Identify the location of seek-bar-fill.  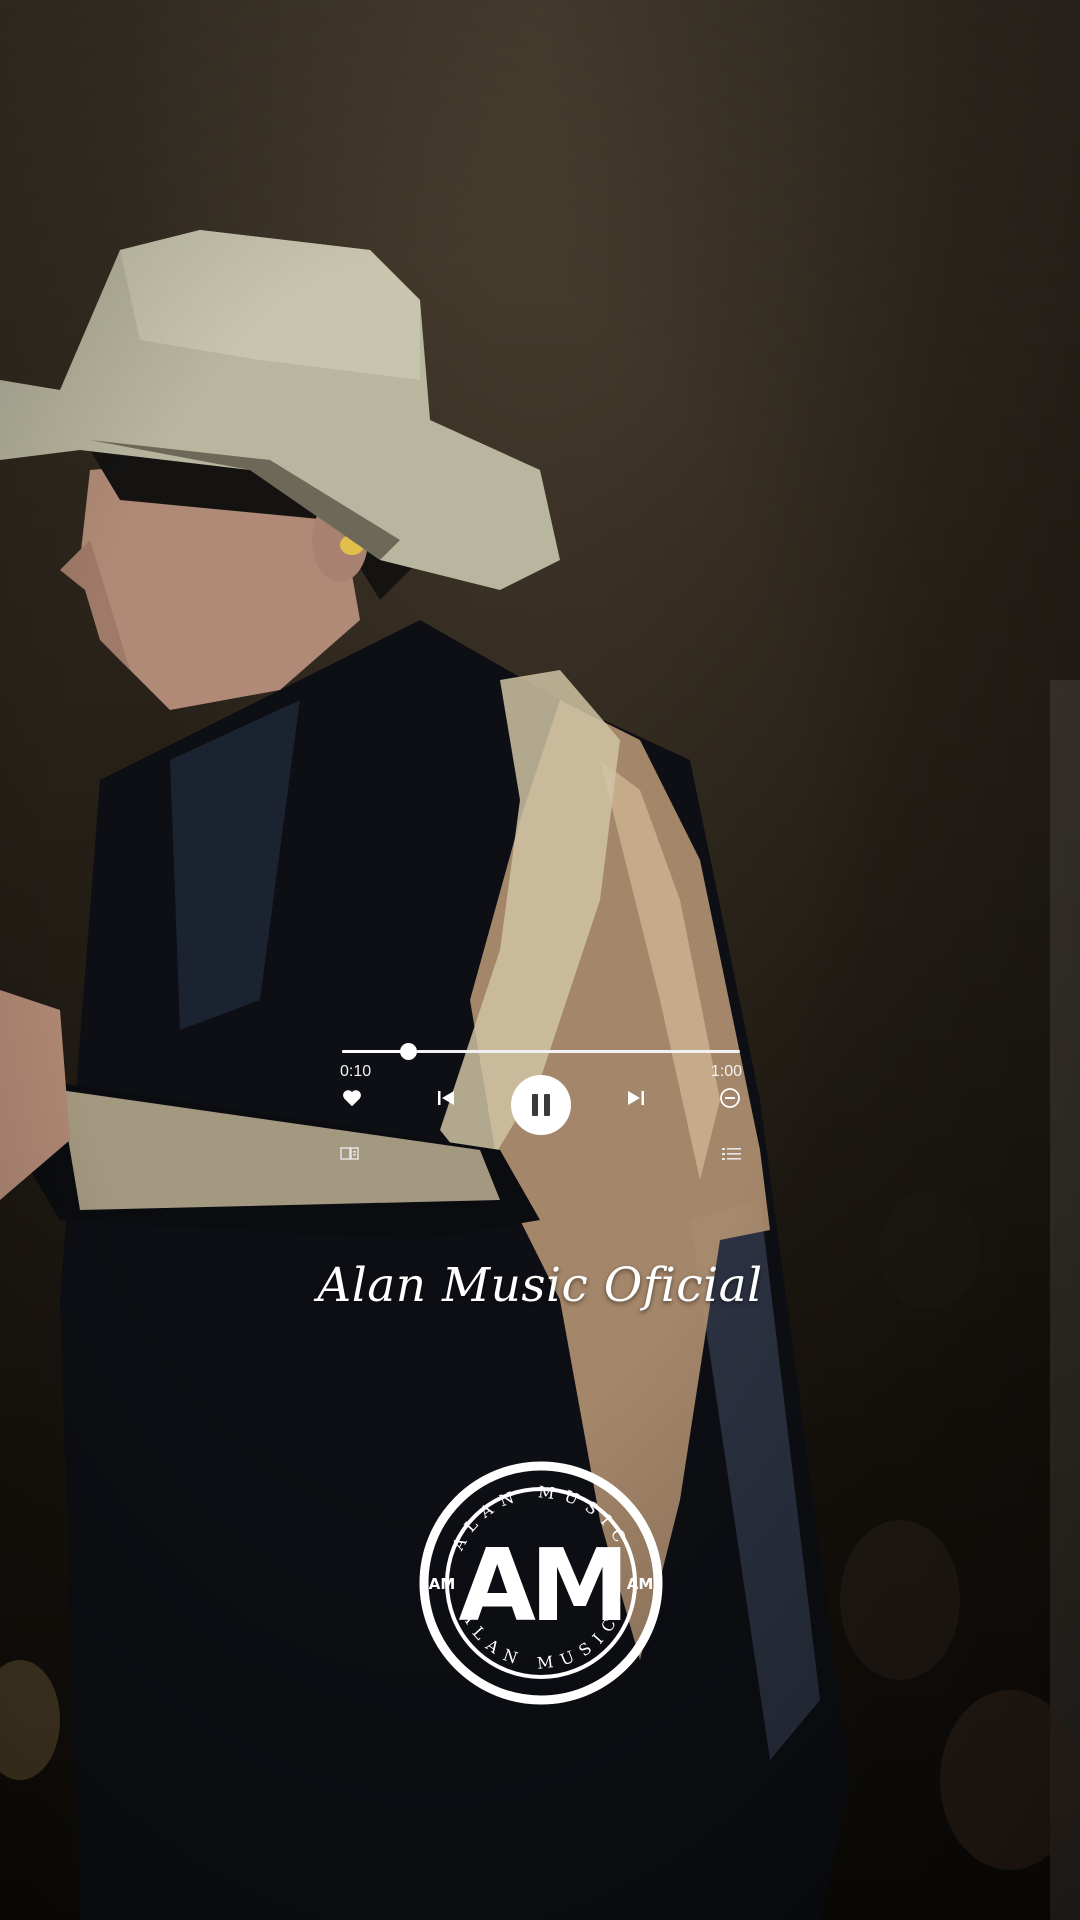
(375, 1051).